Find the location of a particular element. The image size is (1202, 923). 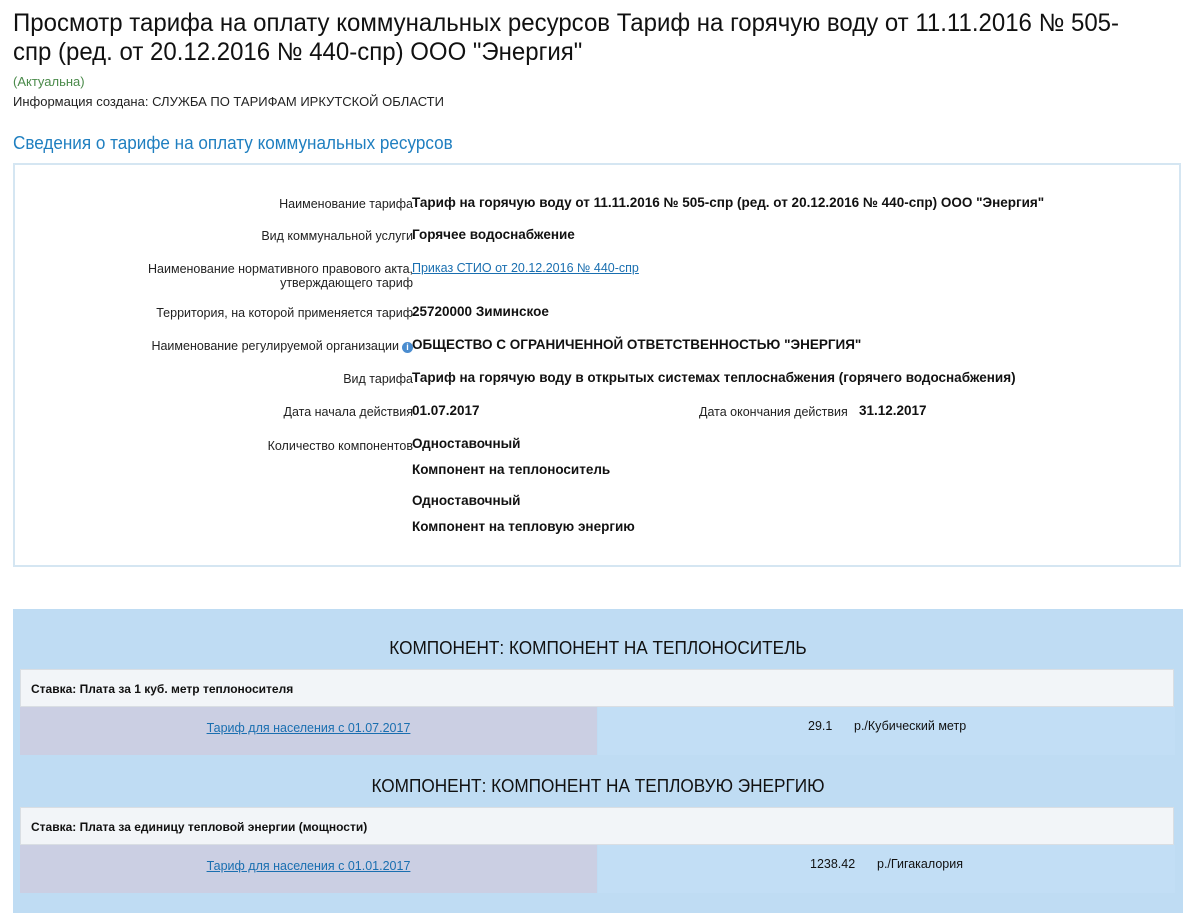

tariff-cell: Тариф для населения с 01.07.2017 is located at coordinates (308, 731).